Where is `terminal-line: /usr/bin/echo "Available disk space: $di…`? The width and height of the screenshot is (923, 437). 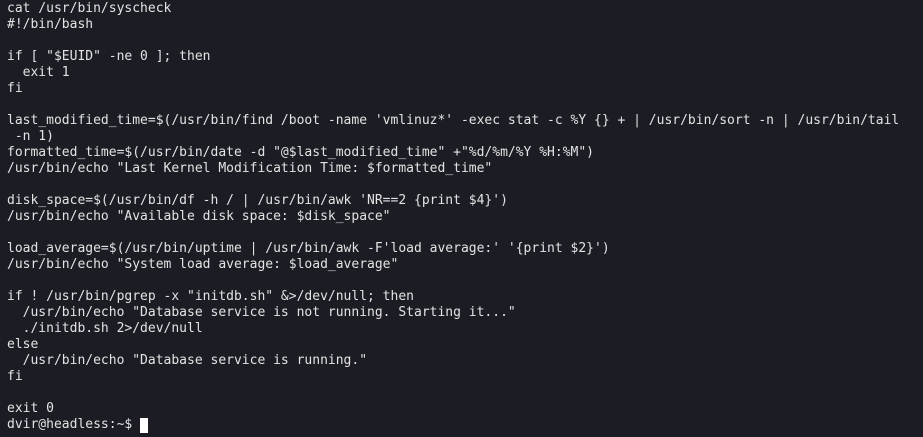 terminal-line: /usr/bin/echo "Available disk space: $di… is located at coordinates (199, 216).